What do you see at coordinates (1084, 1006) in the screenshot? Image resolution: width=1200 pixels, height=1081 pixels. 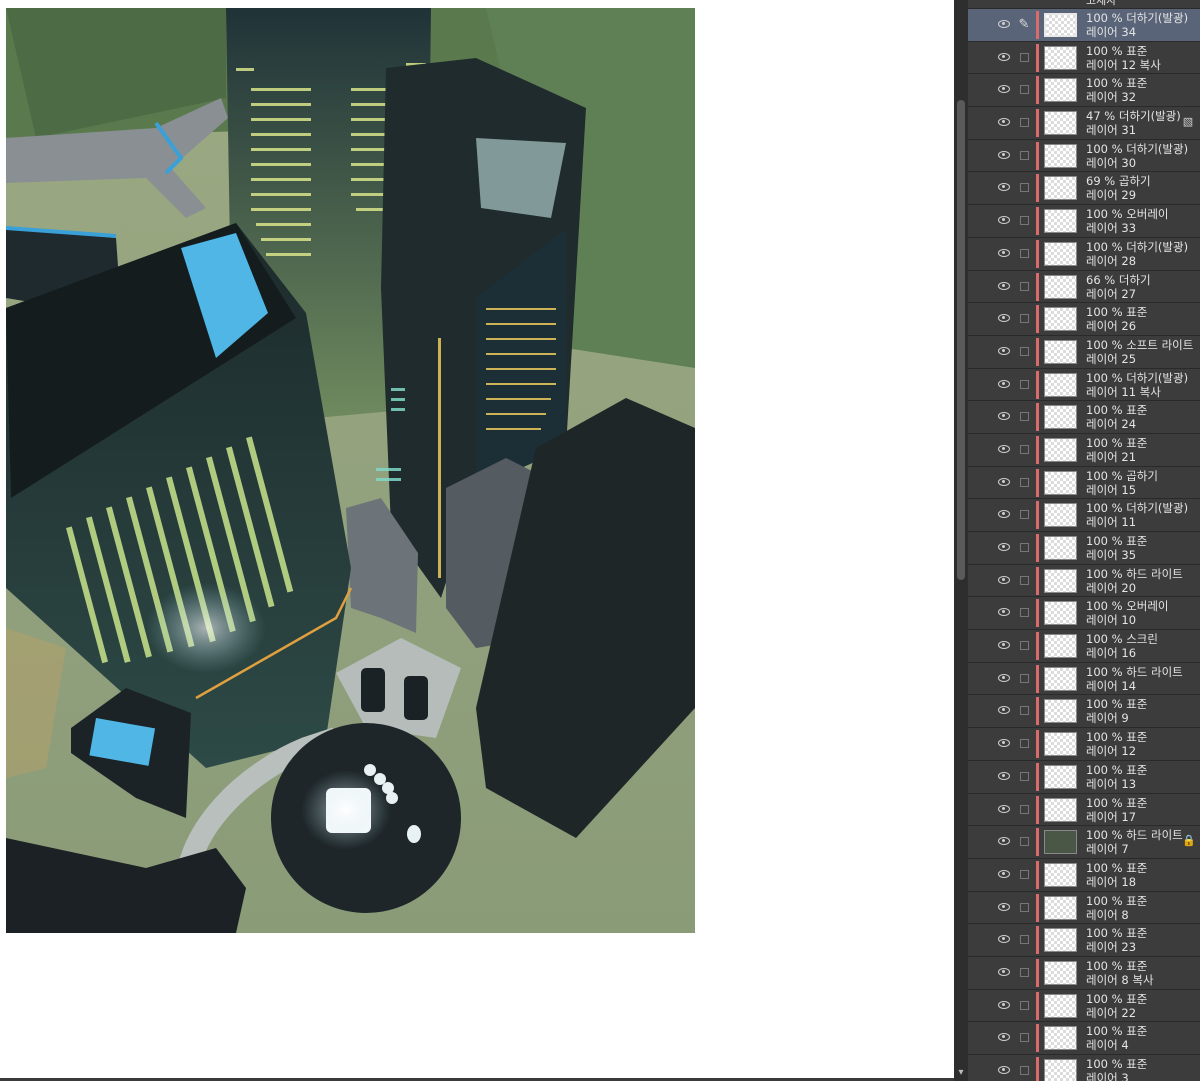 I see `layer-row: 100 % 표준 레이어 22` at bounding box center [1084, 1006].